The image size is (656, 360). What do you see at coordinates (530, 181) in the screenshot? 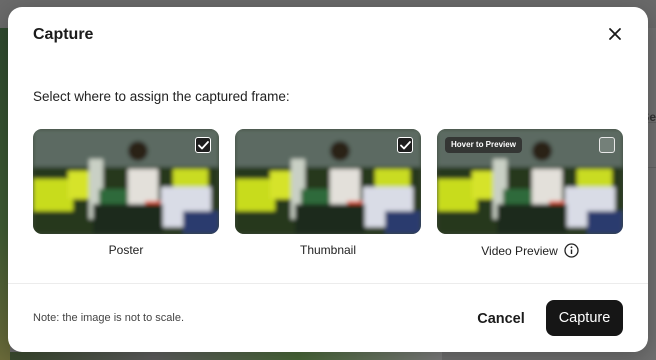
I see `video-preview-thumbnail: Hover to Preview` at bounding box center [530, 181].